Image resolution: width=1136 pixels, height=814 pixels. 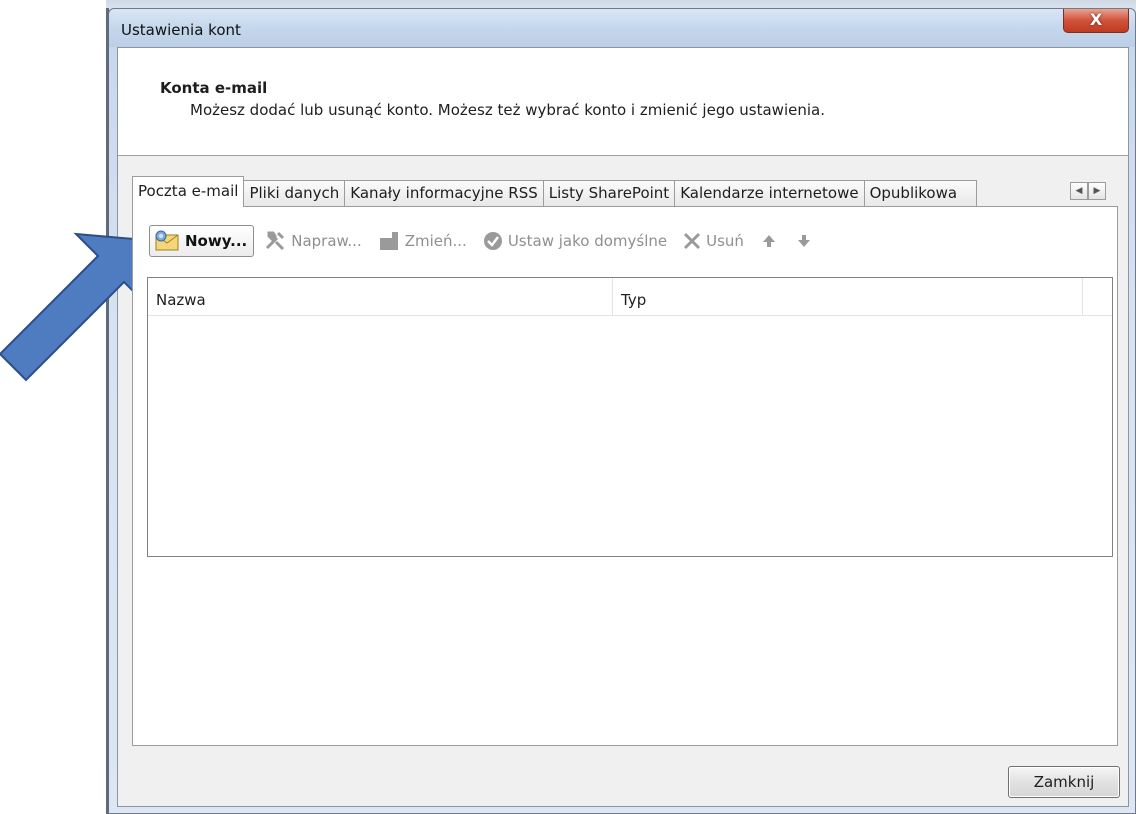 I want to click on window-left-edge, so click(x=107, y=411).